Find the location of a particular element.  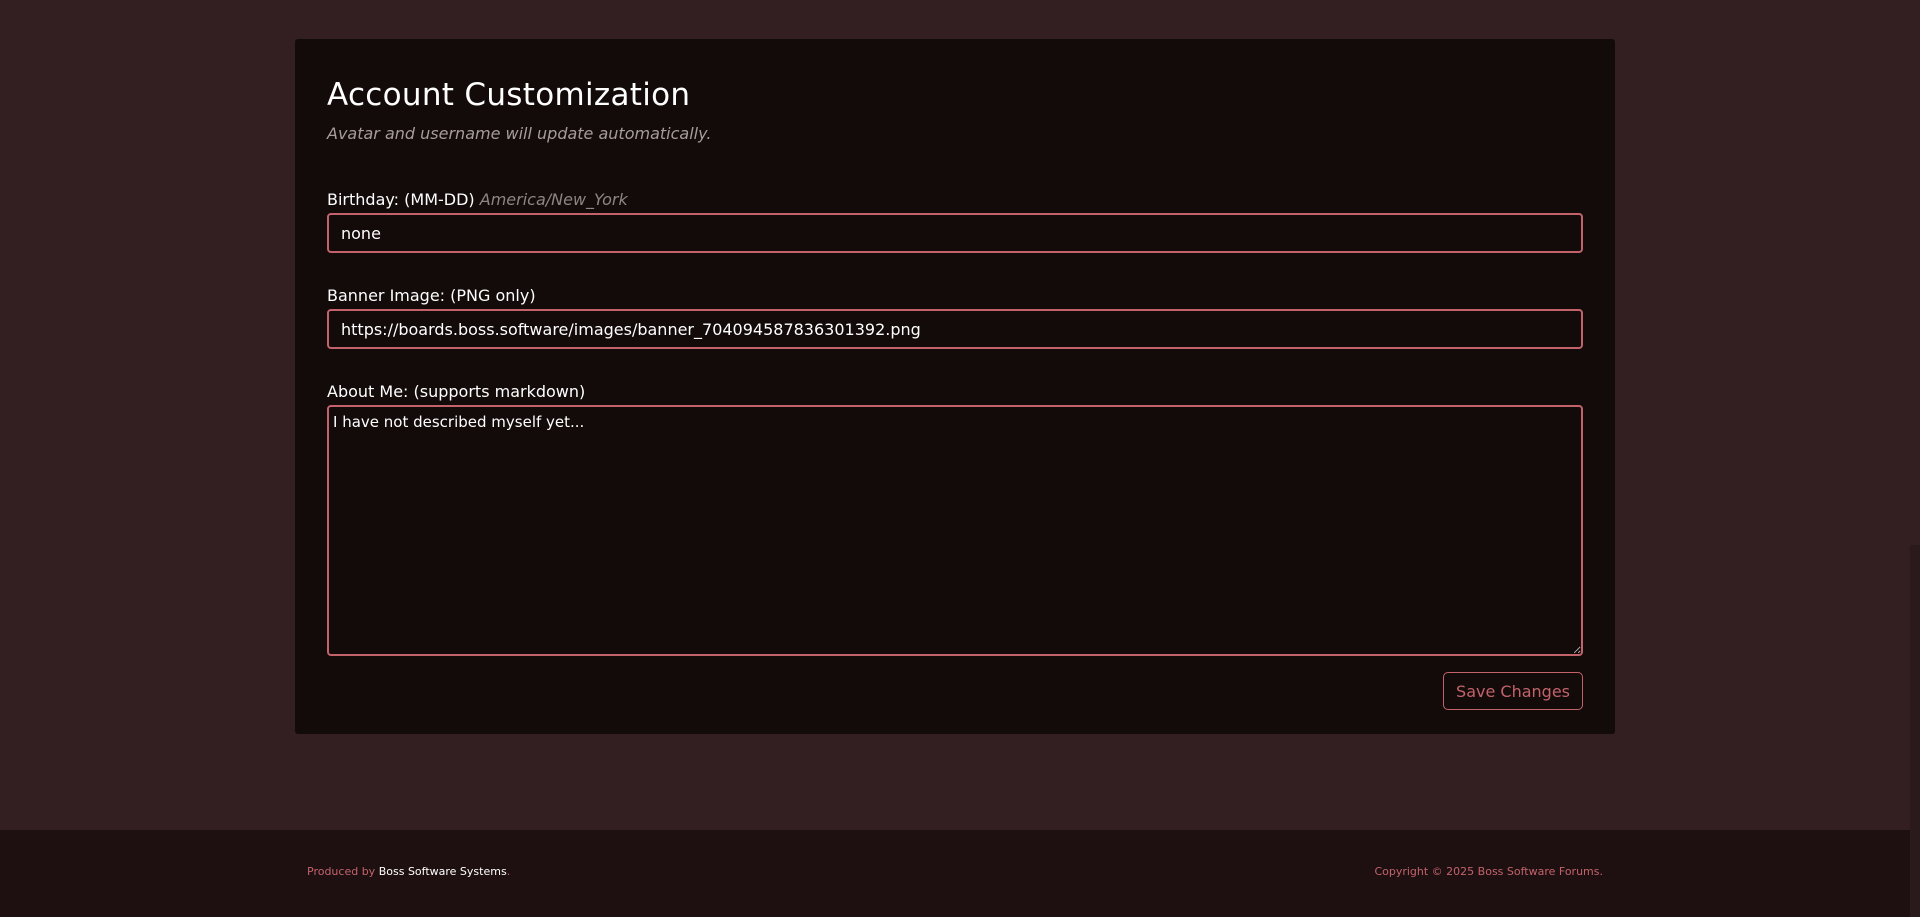

produced-by-suffix: . is located at coordinates (508, 871).